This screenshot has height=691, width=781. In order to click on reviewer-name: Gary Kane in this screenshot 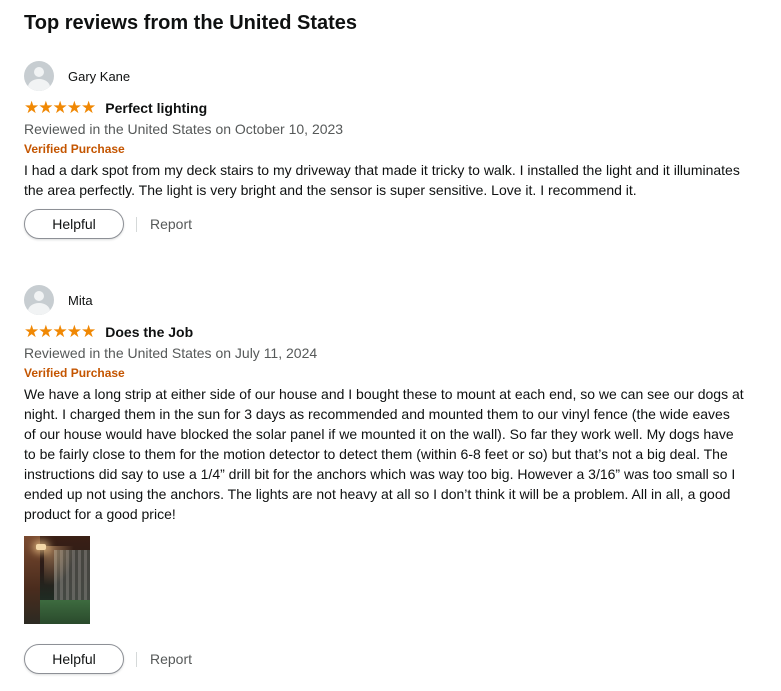, I will do `click(99, 76)`.